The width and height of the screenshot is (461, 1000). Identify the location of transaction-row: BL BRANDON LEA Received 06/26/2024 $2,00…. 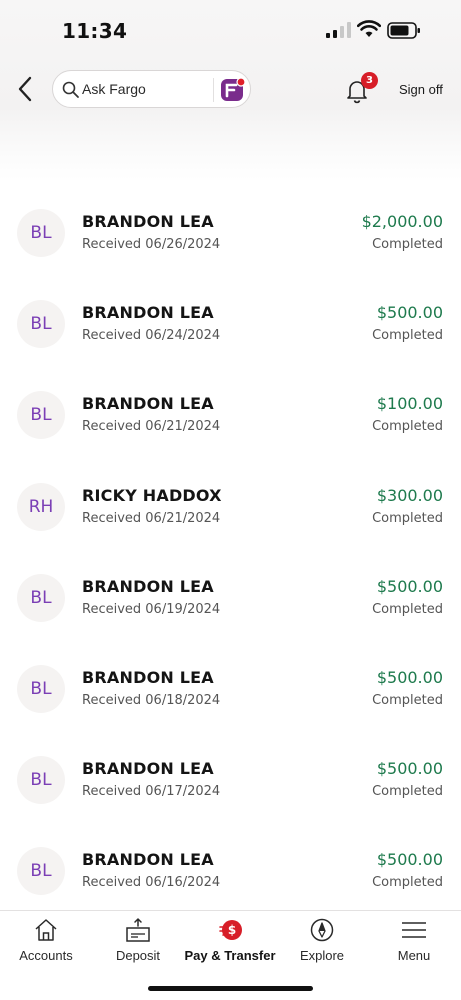
(230, 223).